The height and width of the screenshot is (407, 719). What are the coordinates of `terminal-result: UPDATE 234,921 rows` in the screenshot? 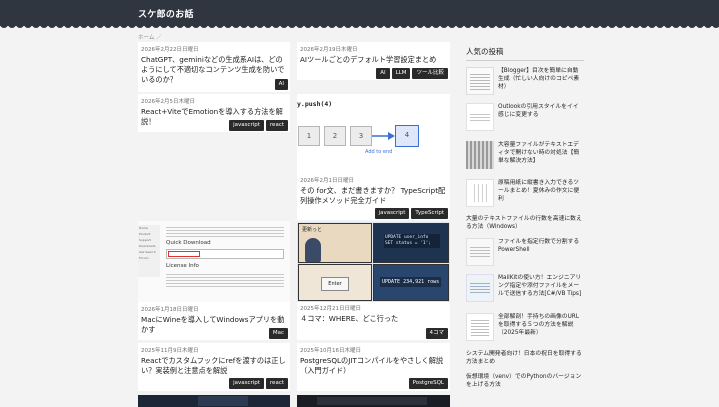 It's located at (411, 282).